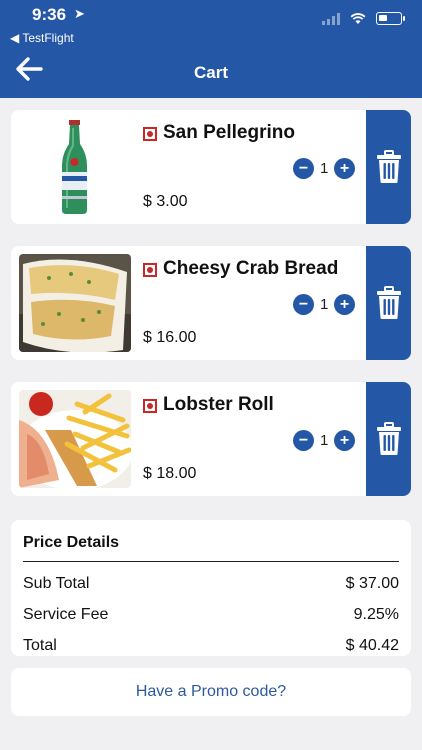 The width and height of the screenshot is (422, 750). What do you see at coordinates (211, 439) in the screenshot?
I see `cart-item-lobster-roll: Lobster Roll − 1 + $ 18.00` at bounding box center [211, 439].